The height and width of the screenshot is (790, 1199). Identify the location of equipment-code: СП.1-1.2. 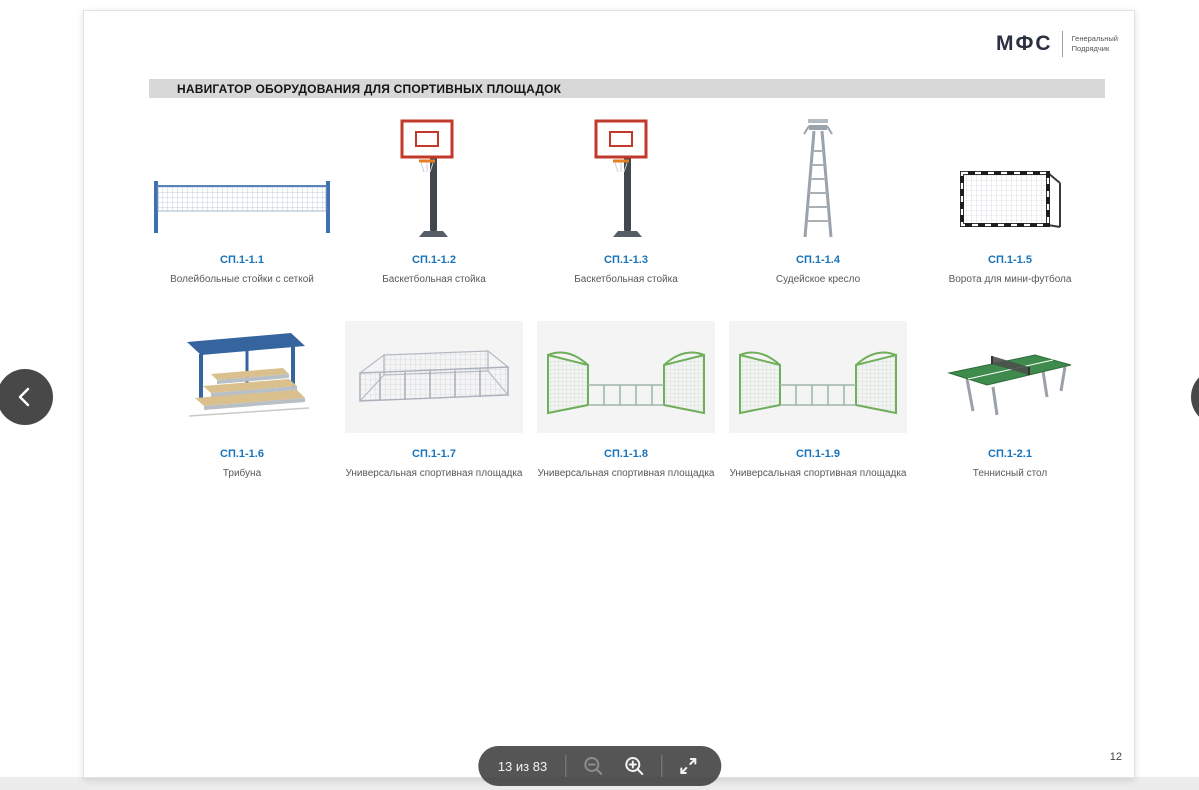
(434, 260).